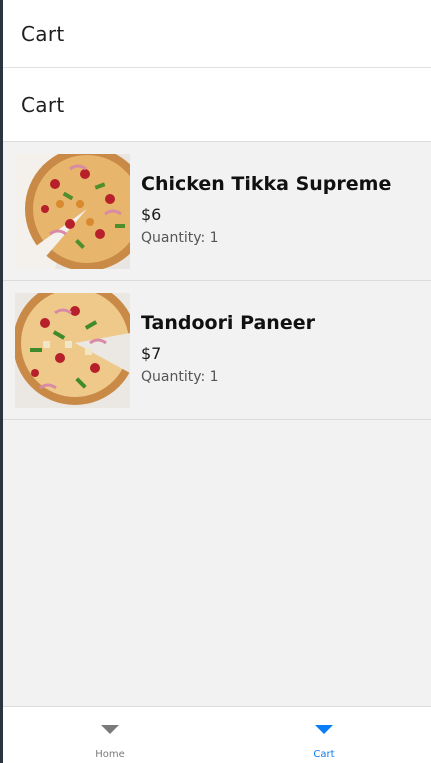 The height and width of the screenshot is (763, 431). I want to click on cart-item-info: Chicken Tikka Supreme $6 Quantity: 1, so click(266, 200).